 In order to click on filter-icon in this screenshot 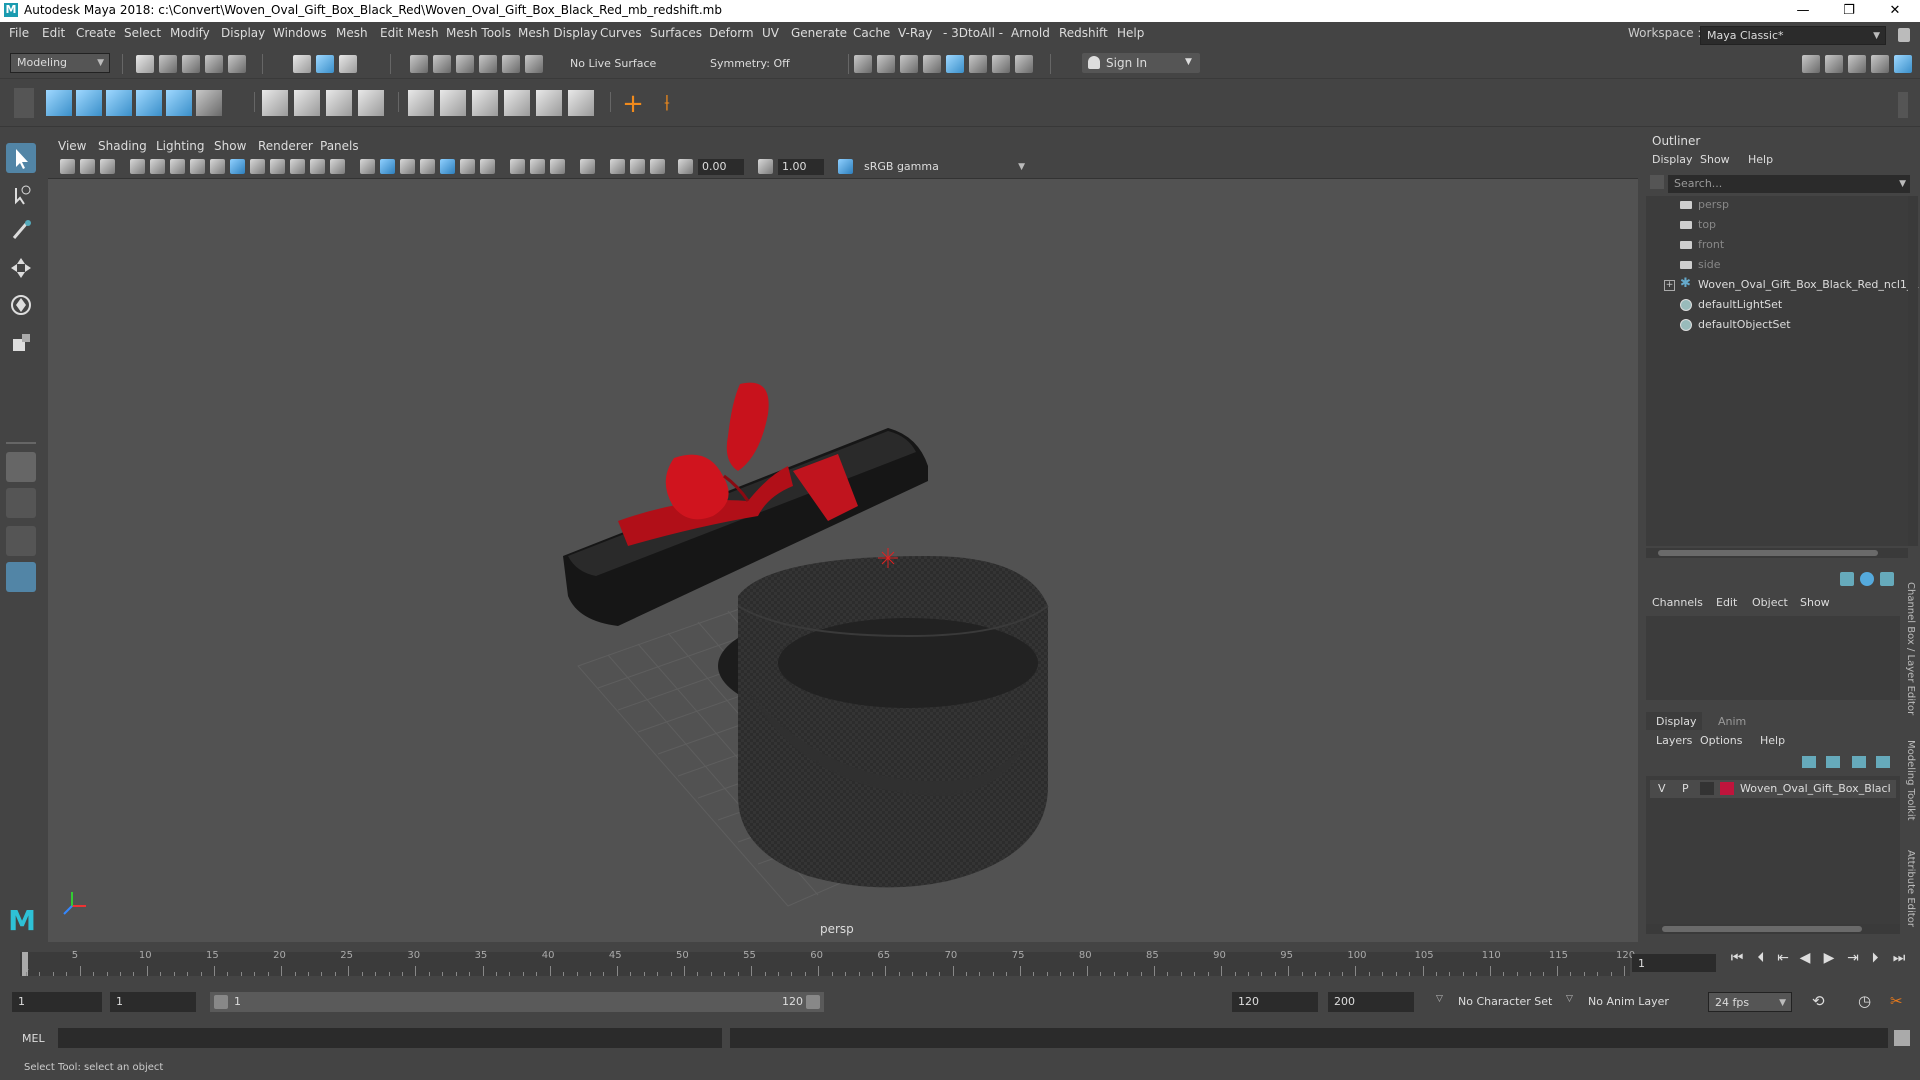, I will do `click(1657, 182)`.